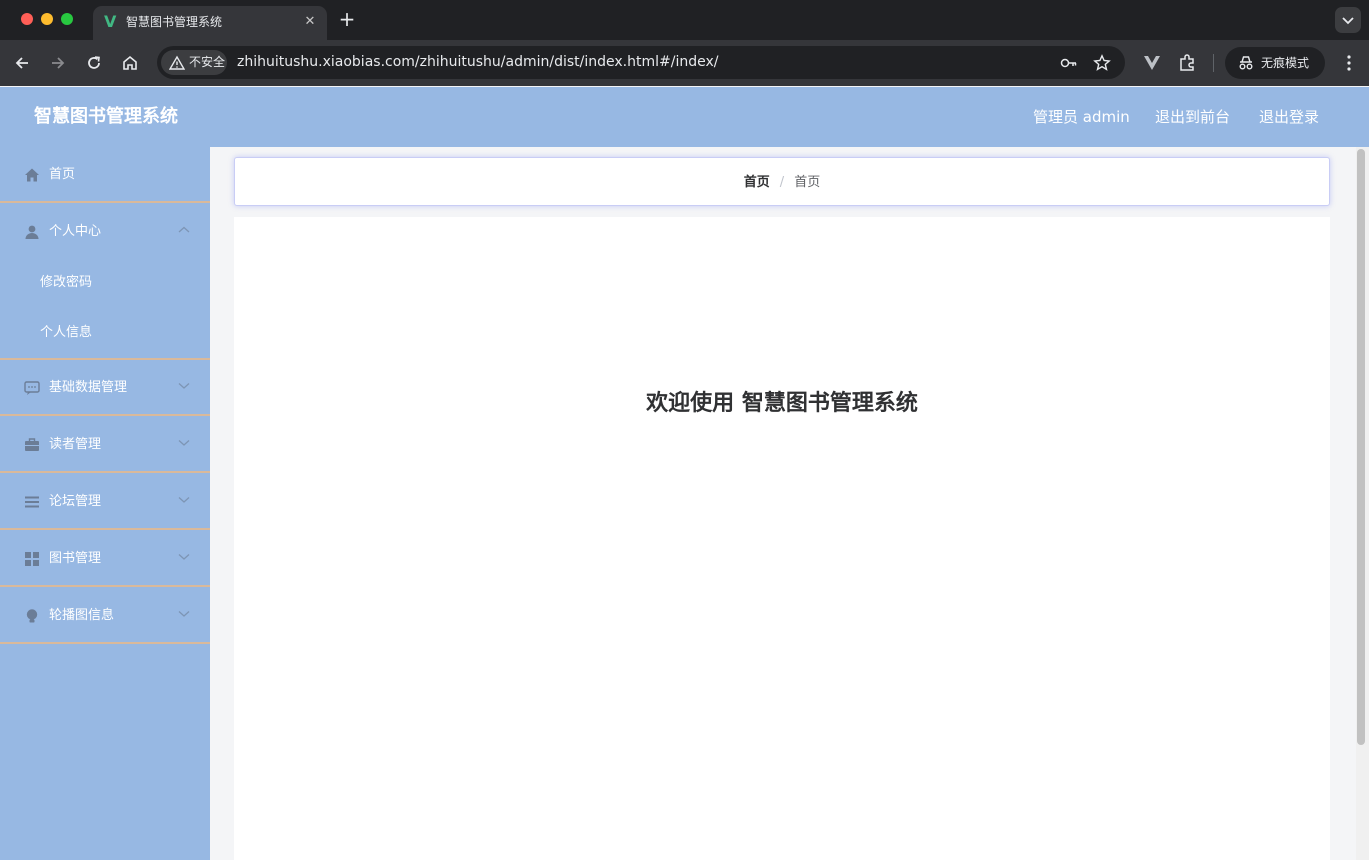  I want to click on sidebar-item-forum: 论坛管理, so click(105, 502).